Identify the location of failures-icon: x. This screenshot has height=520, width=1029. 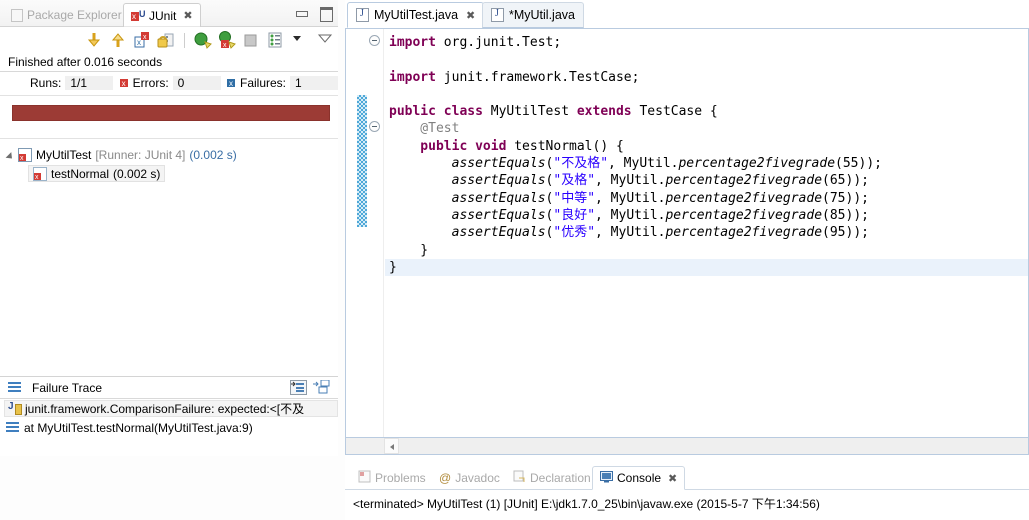
(230, 83).